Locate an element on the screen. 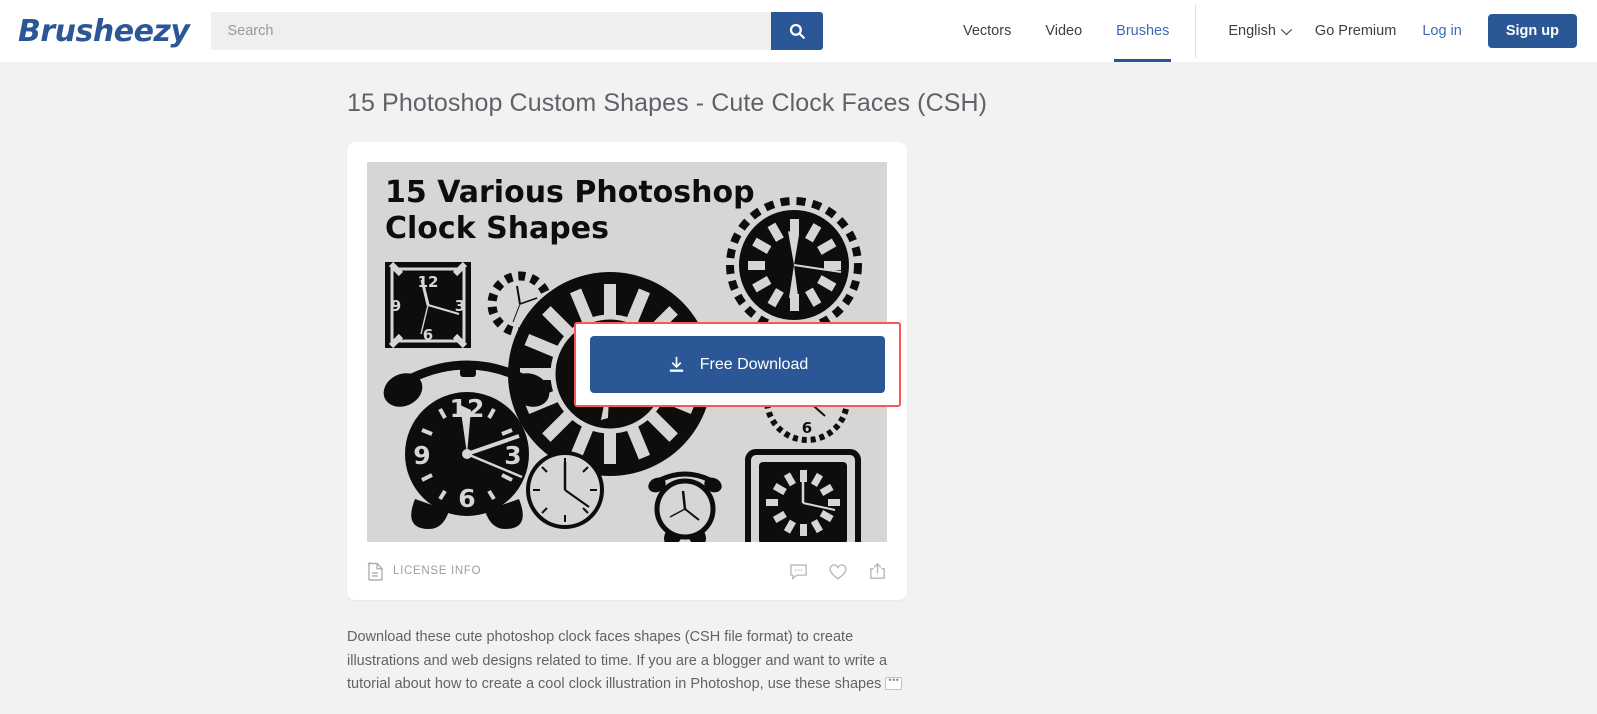  search-bar is located at coordinates (517, 31).